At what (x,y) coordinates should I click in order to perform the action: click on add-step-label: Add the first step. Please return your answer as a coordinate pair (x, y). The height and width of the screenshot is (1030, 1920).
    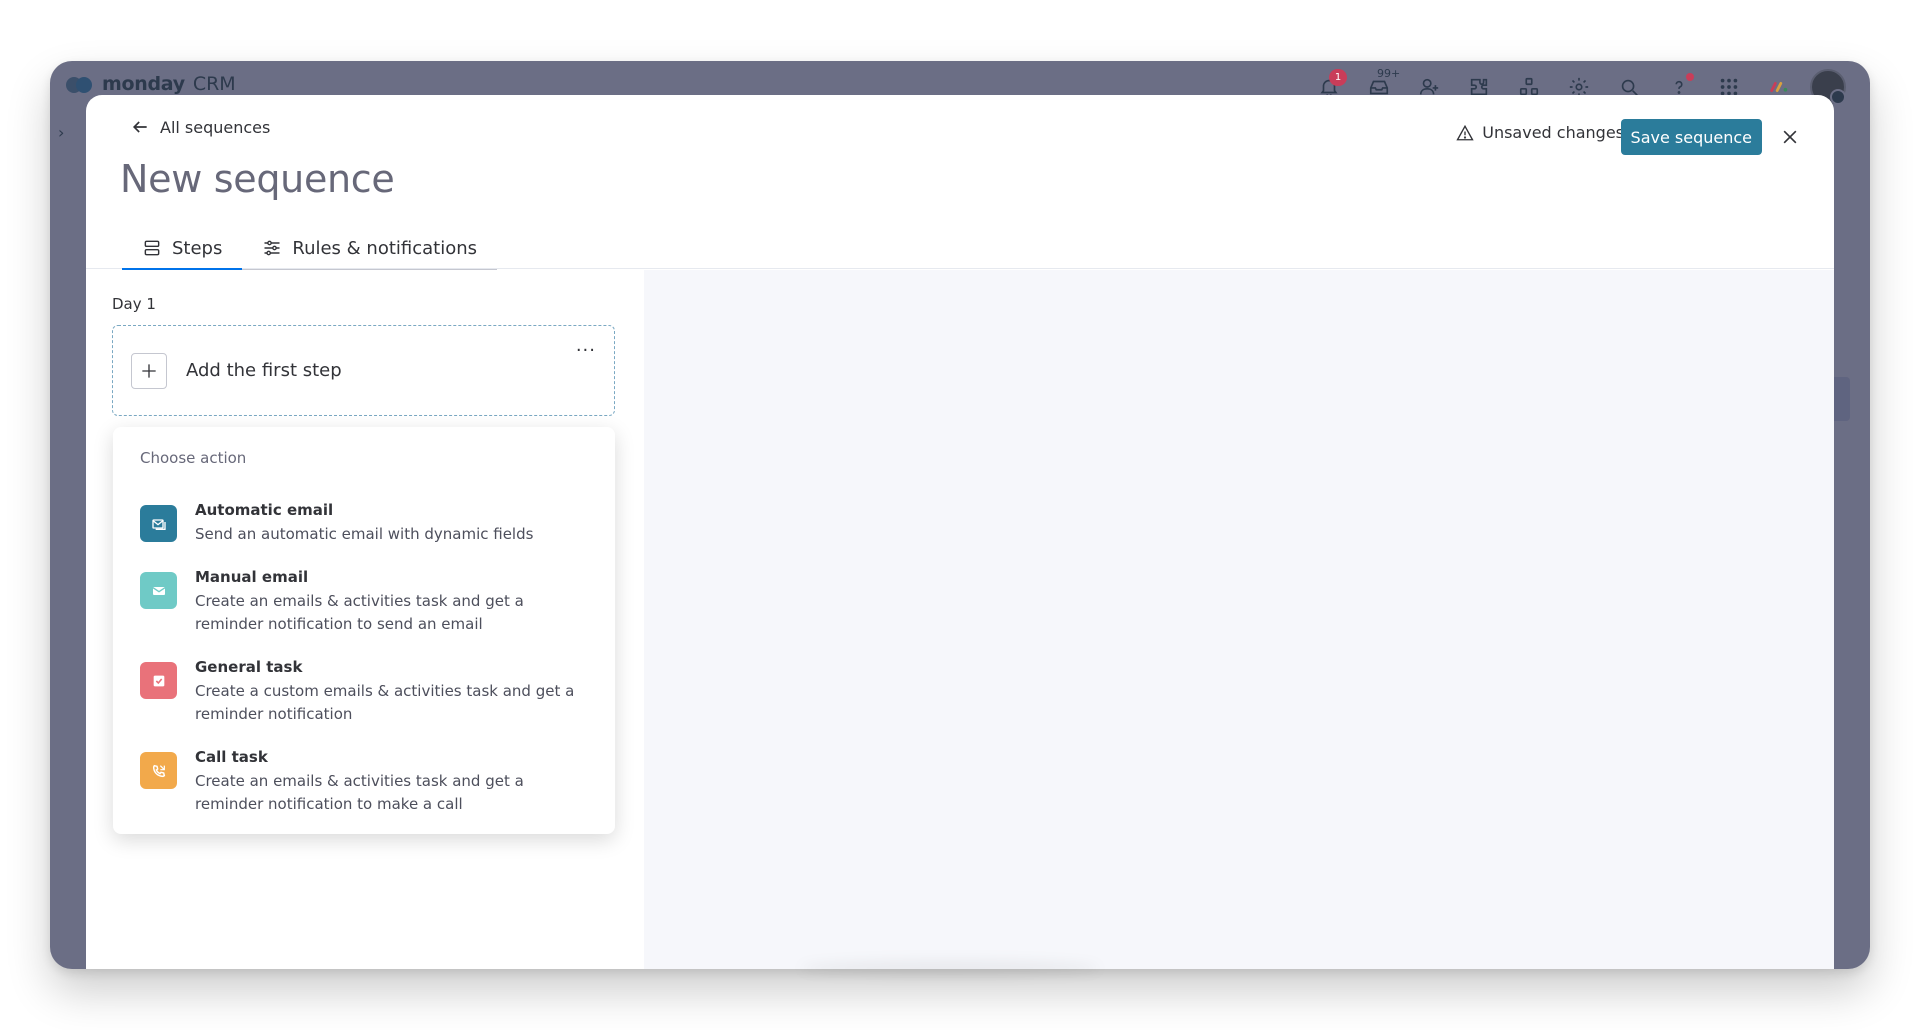
    Looking at the image, I should click on (264, 370).